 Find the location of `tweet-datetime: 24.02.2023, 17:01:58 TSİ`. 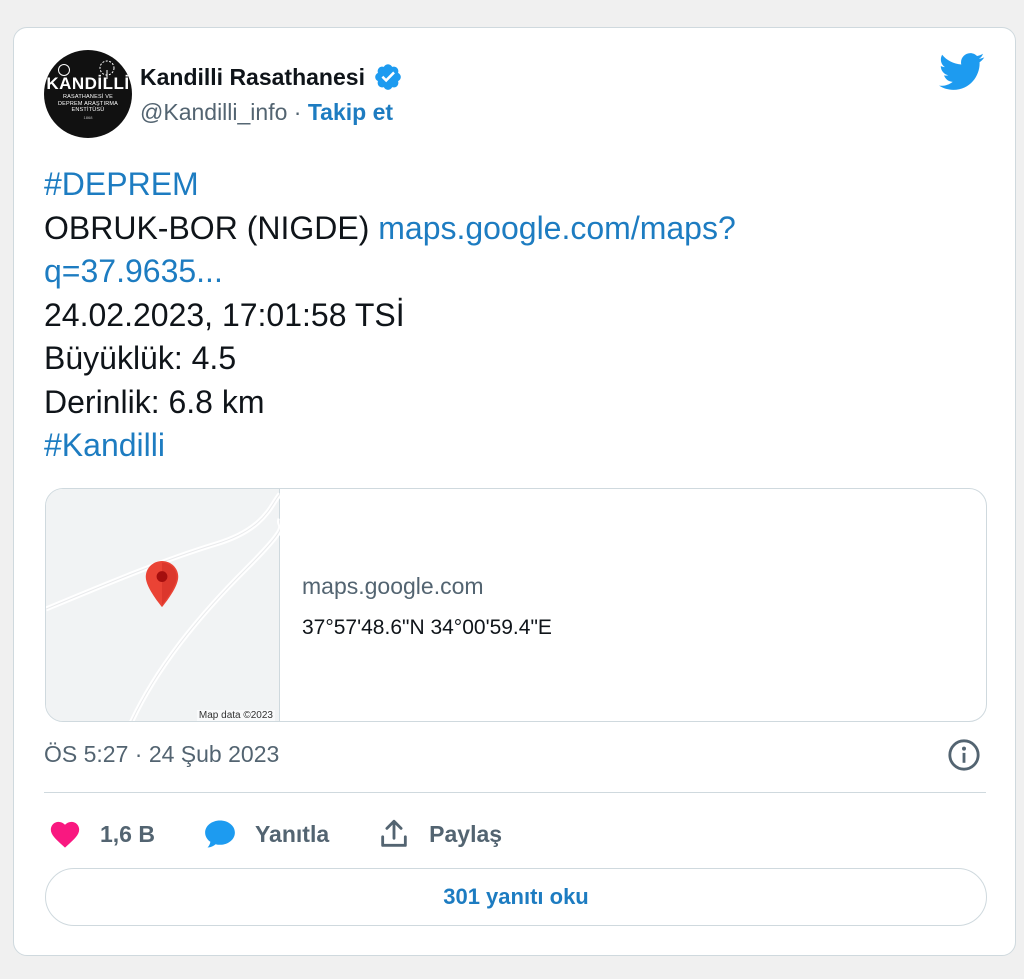

tweet-datetime: 24.02.2023, 17:01:58 TSİ is located at coordinates (224, 314).